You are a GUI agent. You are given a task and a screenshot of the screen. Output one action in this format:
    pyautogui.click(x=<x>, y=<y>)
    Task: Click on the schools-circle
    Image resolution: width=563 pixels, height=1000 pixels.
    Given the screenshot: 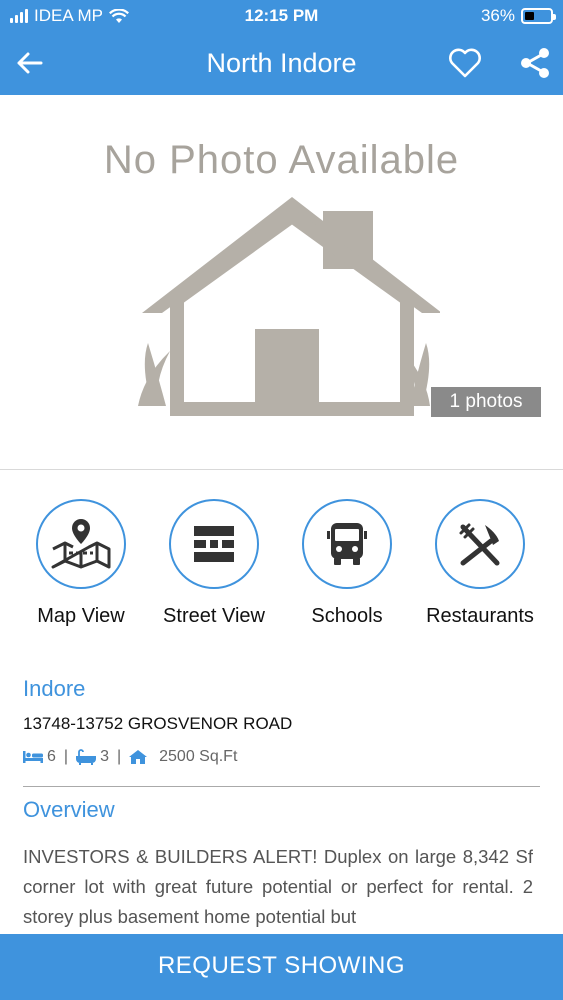 What is the action you would take?
    pyautogui.click(x=347, y=544)
    